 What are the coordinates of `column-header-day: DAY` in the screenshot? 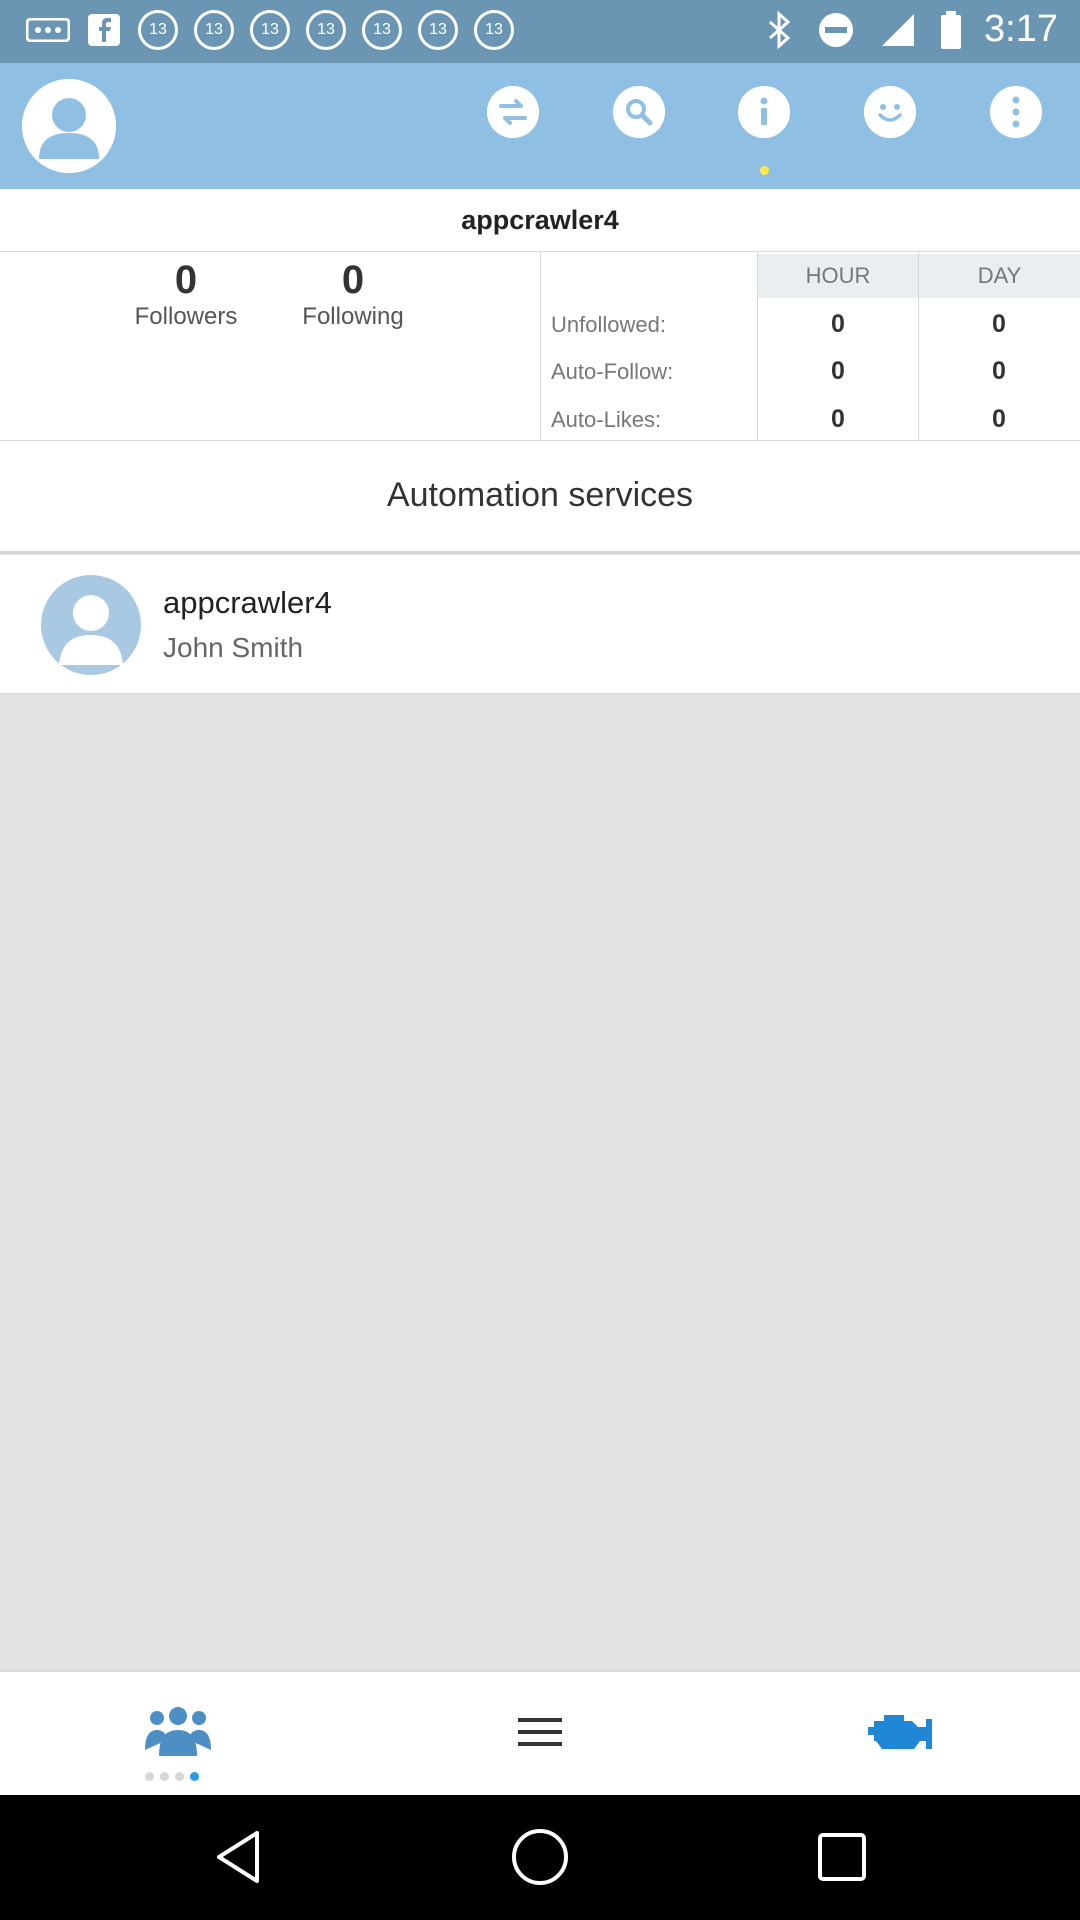 It's located at (999, 276).